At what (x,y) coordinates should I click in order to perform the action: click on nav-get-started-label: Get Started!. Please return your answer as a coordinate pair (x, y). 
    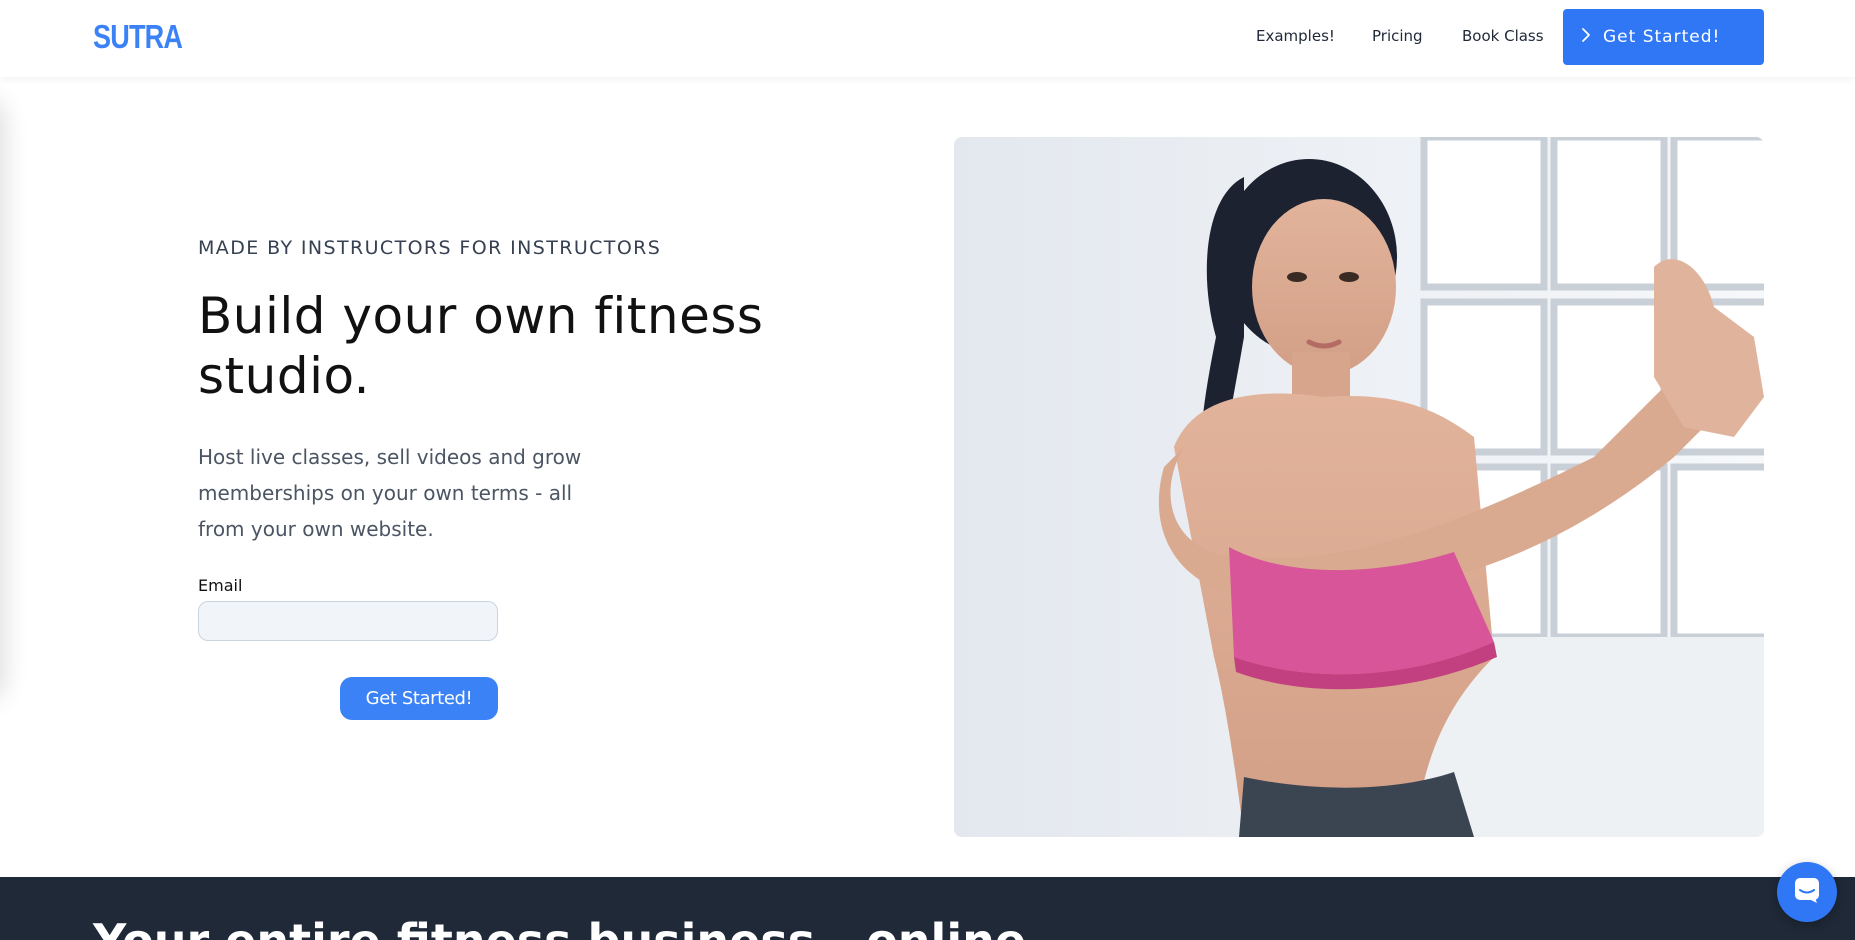
    Looking at the image, I should click on (1662, 37).